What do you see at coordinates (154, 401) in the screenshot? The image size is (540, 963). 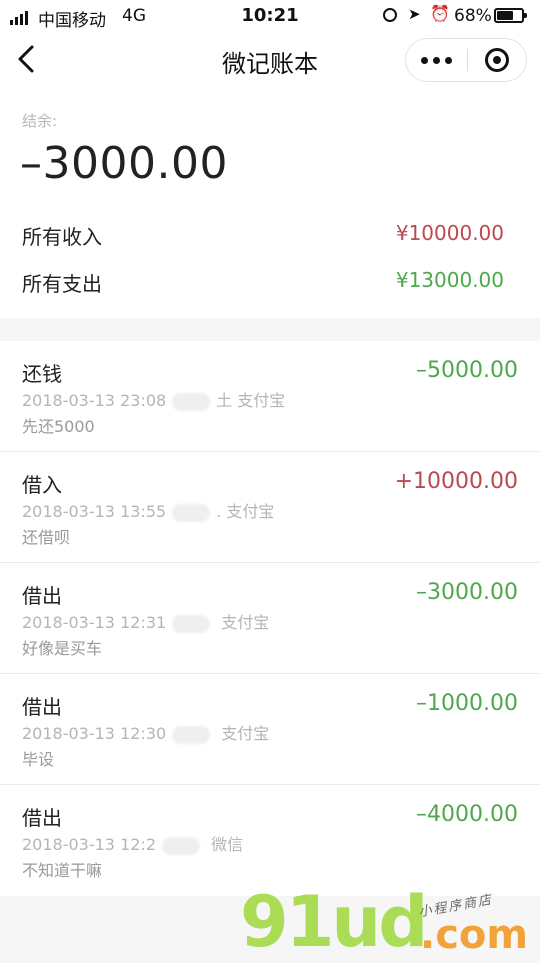 I see `transaction-meta: 2018-03-13 23:08 土 支付宝` at bounding box center [154, 401].